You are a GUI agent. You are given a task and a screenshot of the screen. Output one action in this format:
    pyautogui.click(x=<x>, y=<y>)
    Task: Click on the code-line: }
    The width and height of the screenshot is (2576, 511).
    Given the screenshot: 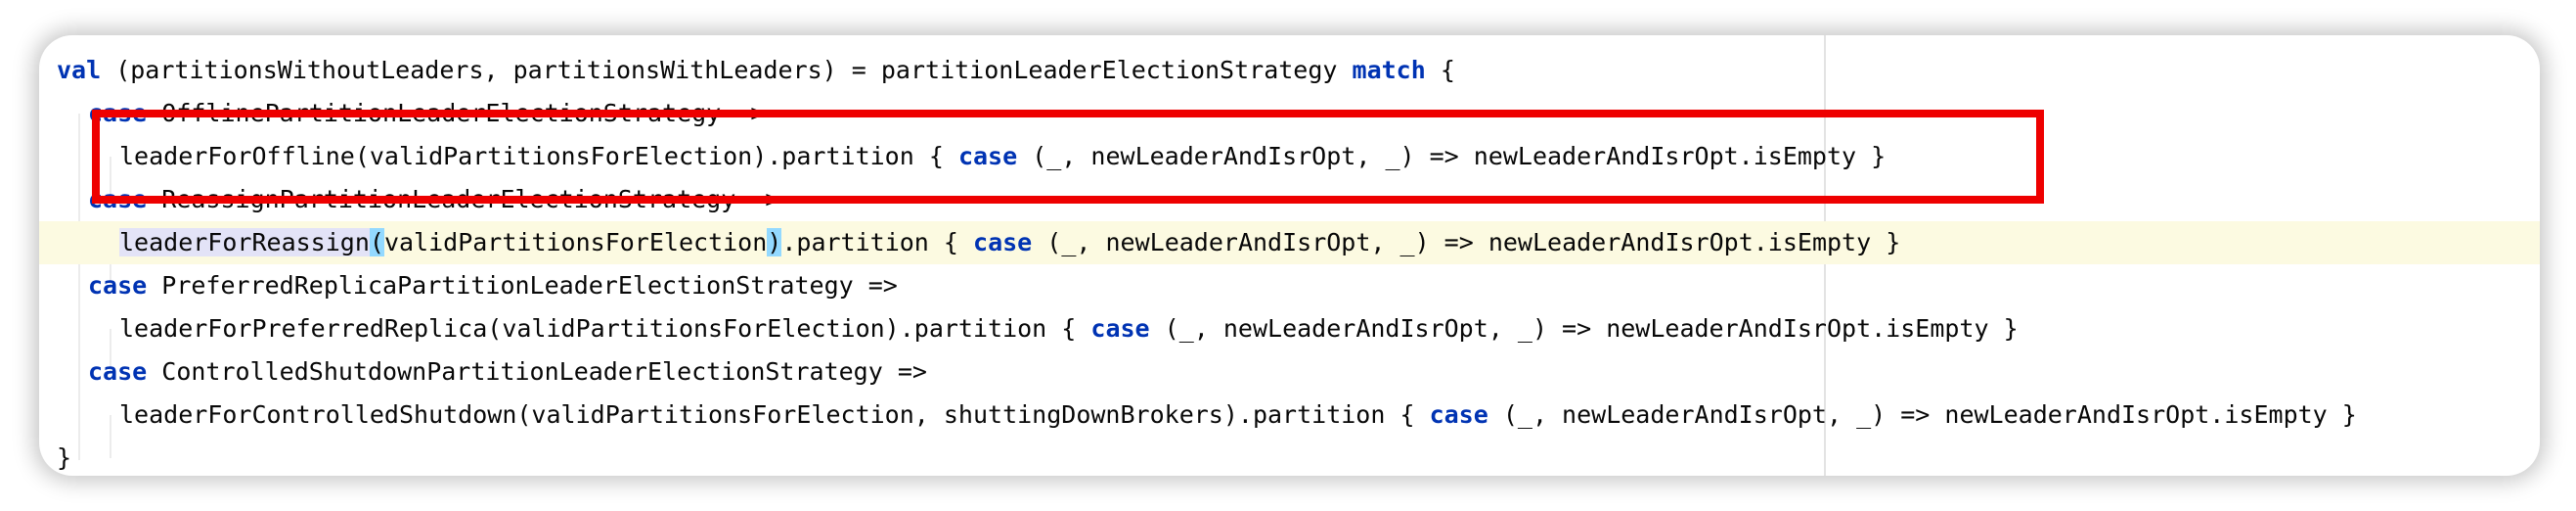 What is the action you would take?
    pyautogui.click(x=1289, y=457)
    